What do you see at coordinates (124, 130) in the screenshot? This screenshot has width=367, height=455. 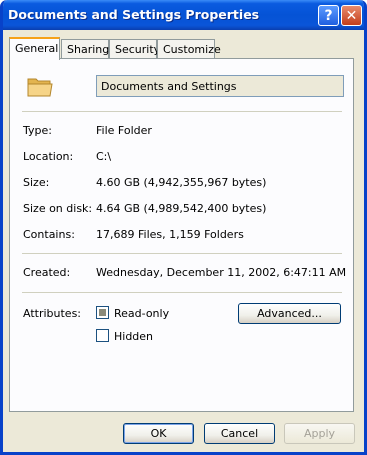 I see `type-value: File Folder` at bounding box center [124, 130].